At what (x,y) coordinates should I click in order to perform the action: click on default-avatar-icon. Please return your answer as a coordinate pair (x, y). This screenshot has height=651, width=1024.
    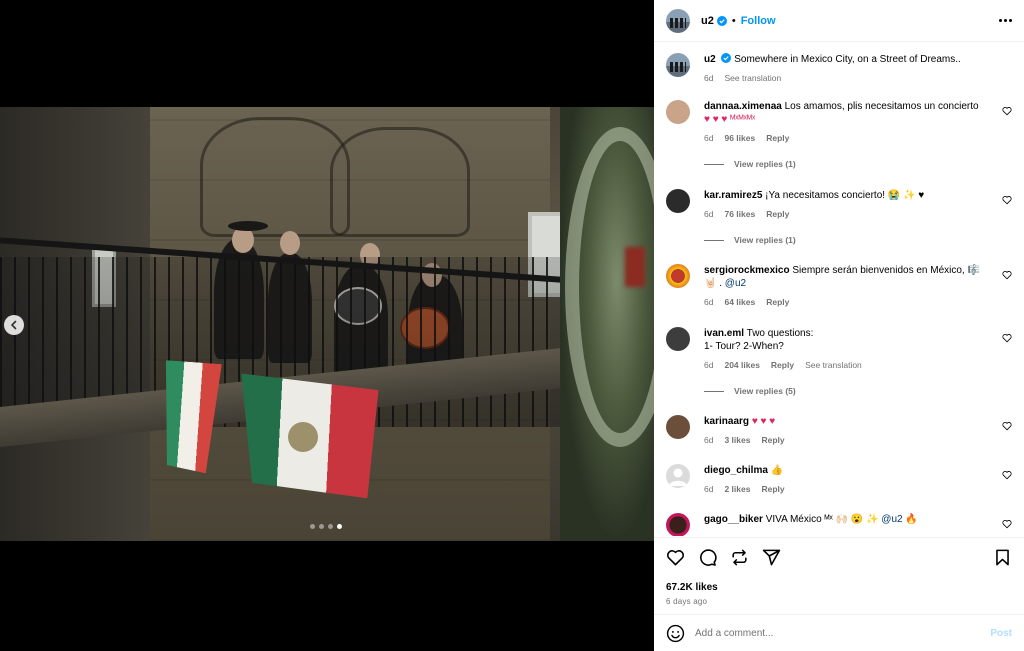
    Looking at the image, I should click on (678, 477).